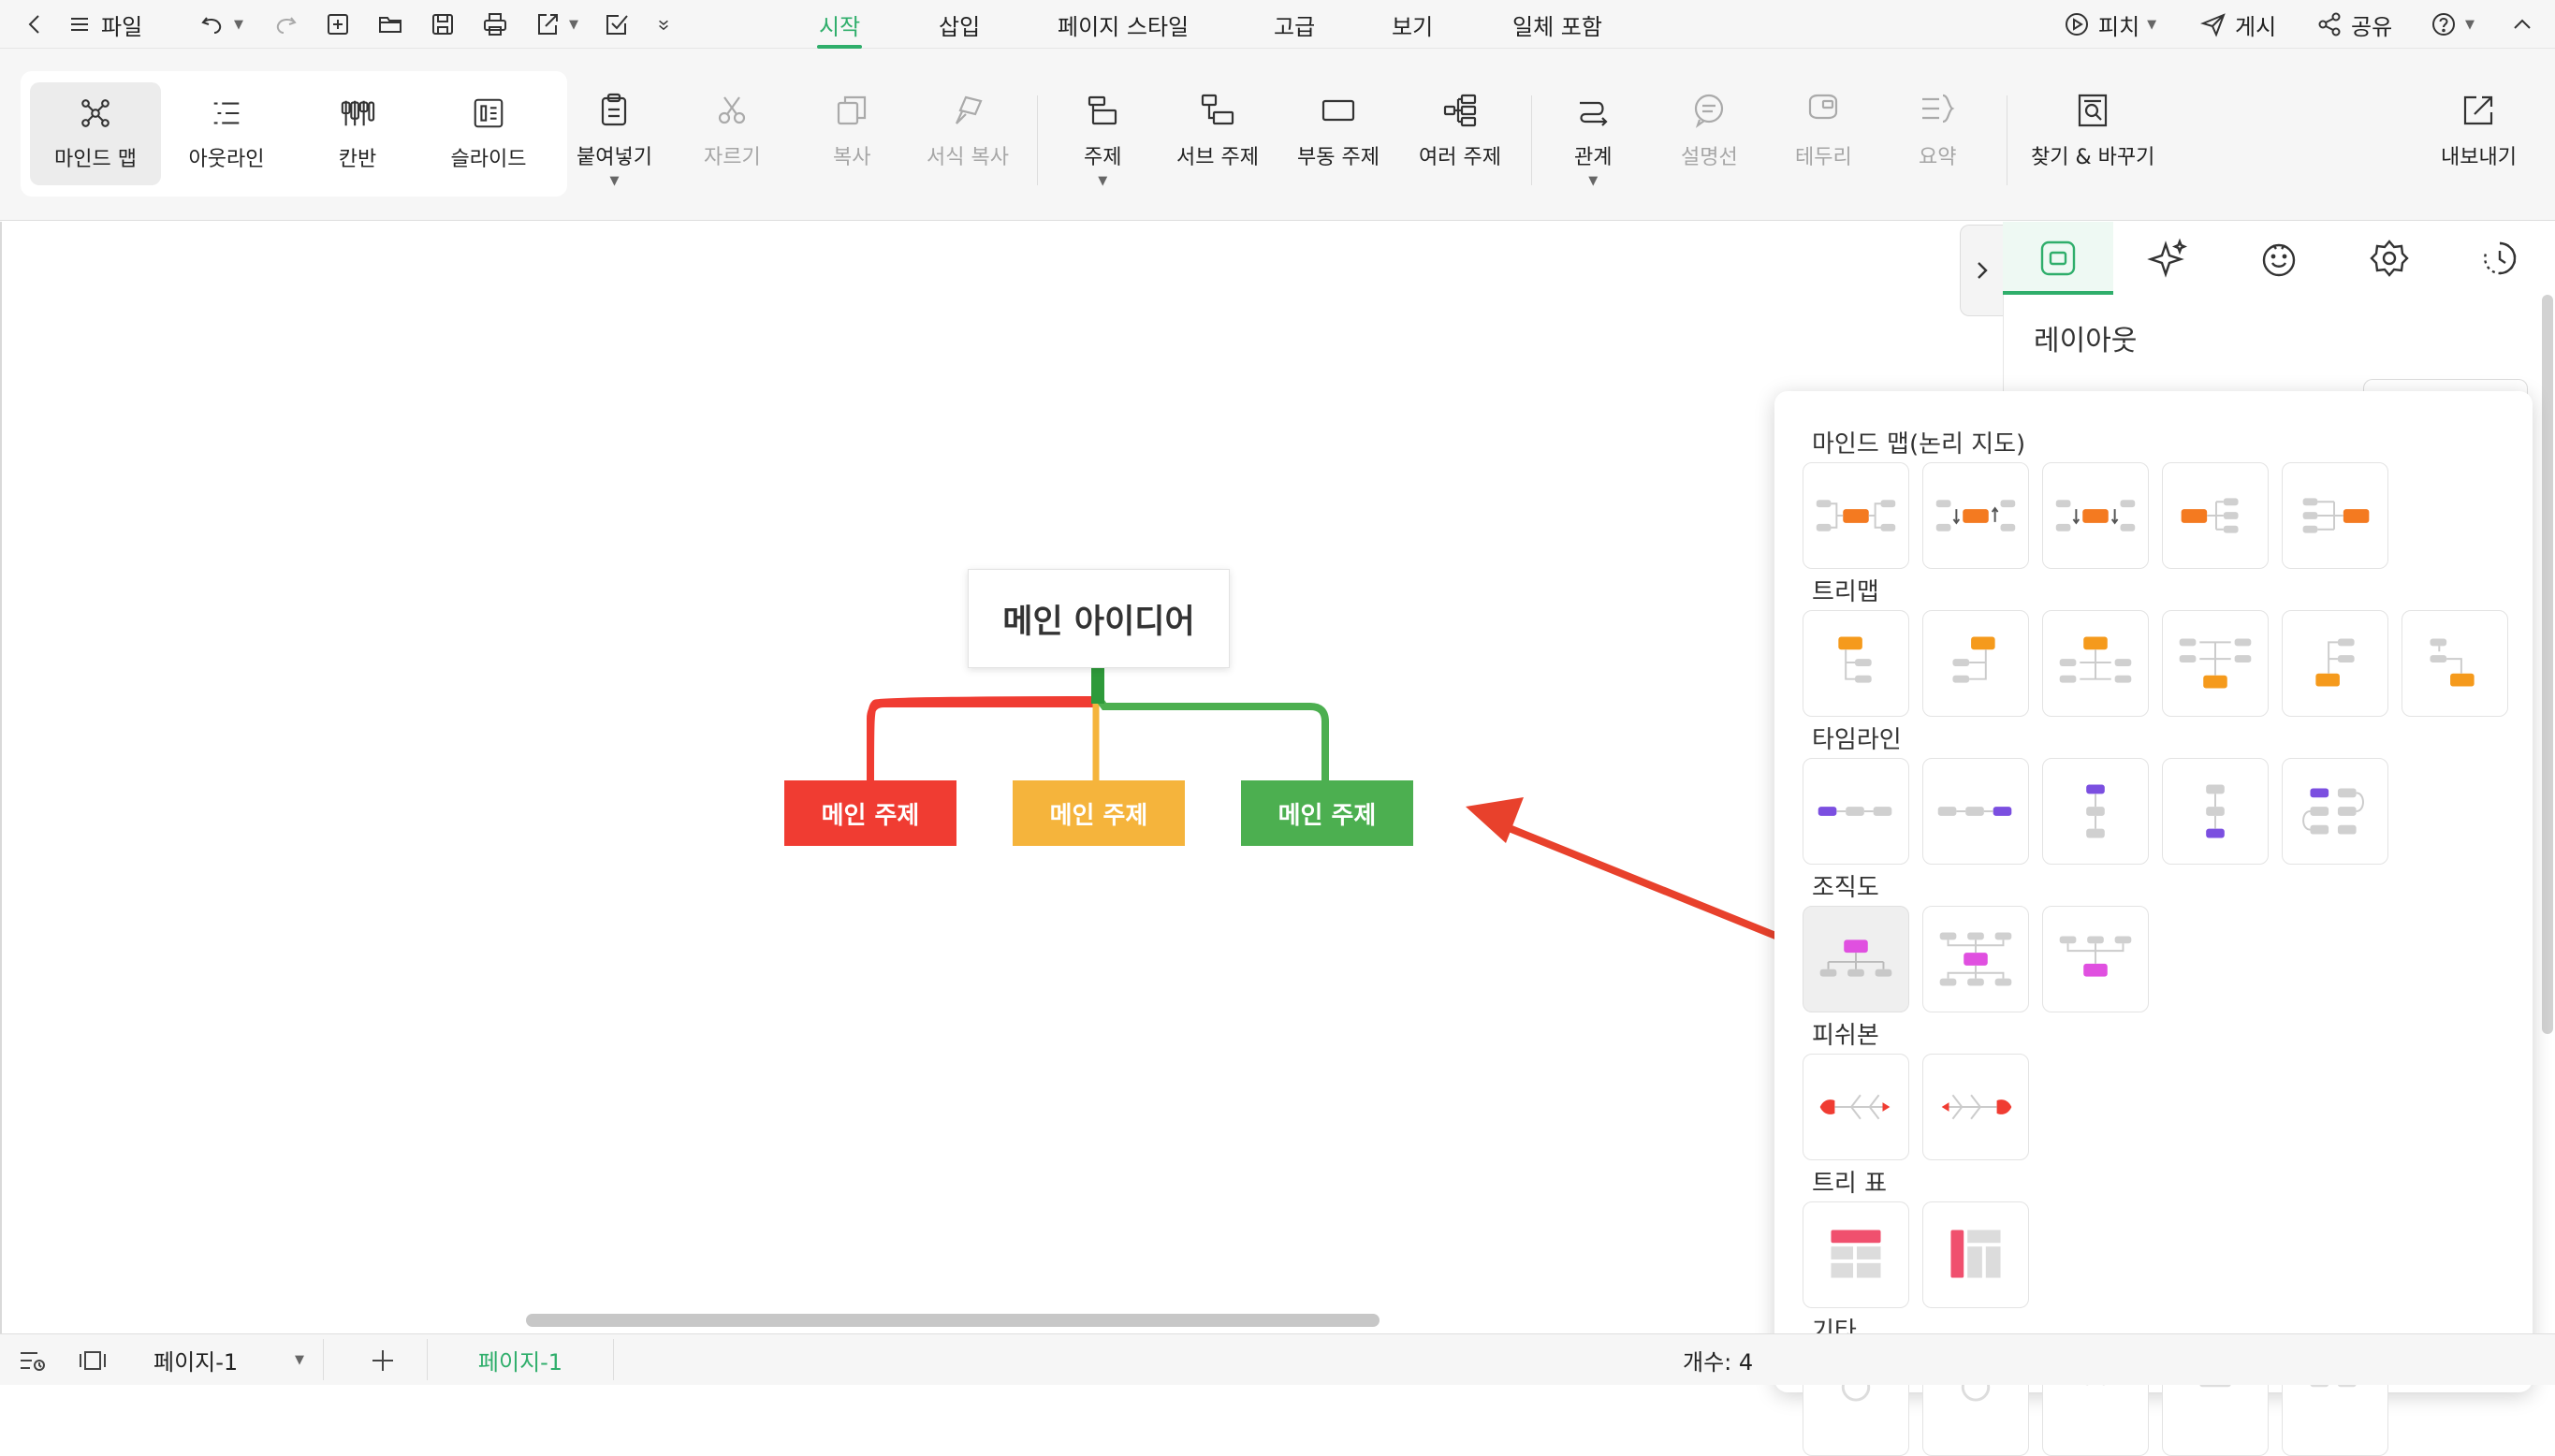 Image resolution: width=2555 pixels, height=1456 pixels. Describe the element at coordinates (1845, 1036) in the screenshot. I see `category-label: 피쉬본` at that location.